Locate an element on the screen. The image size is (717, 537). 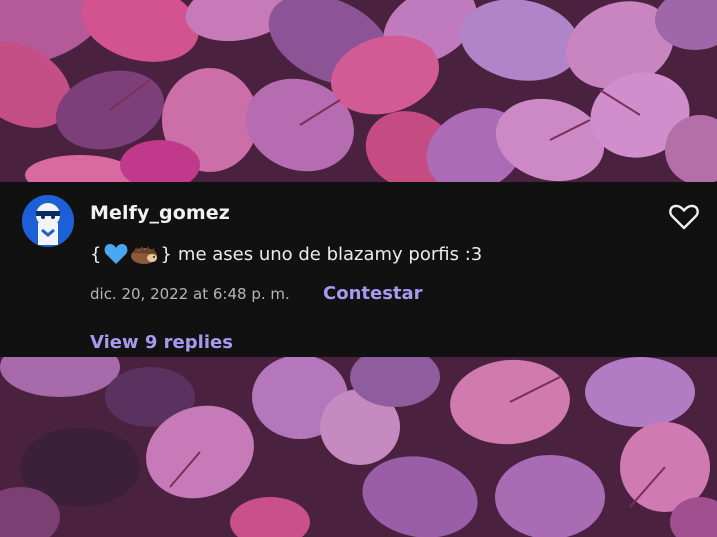
view-replies-link: View 9 replies is located at coordinates (161, 342).